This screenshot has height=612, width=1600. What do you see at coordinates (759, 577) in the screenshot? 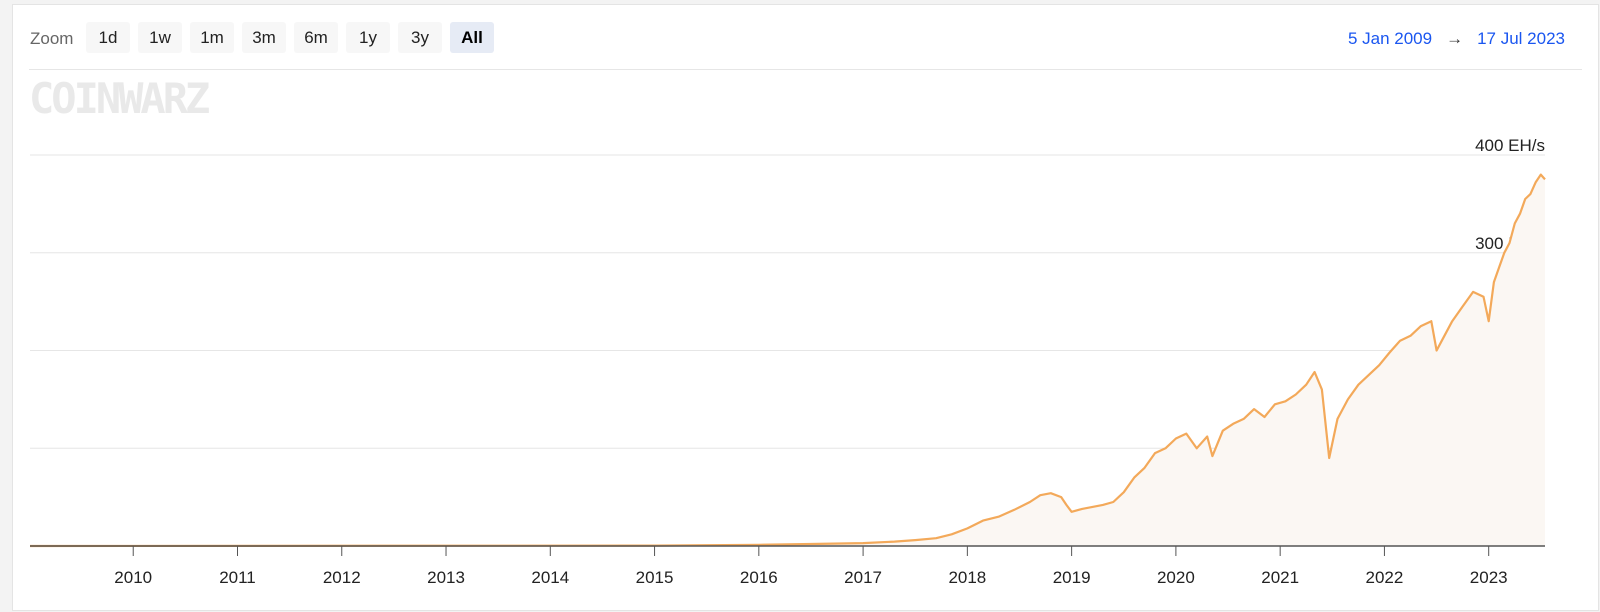
I see `x-tick-label-2016: 2016` at bounding box center [759, 577].